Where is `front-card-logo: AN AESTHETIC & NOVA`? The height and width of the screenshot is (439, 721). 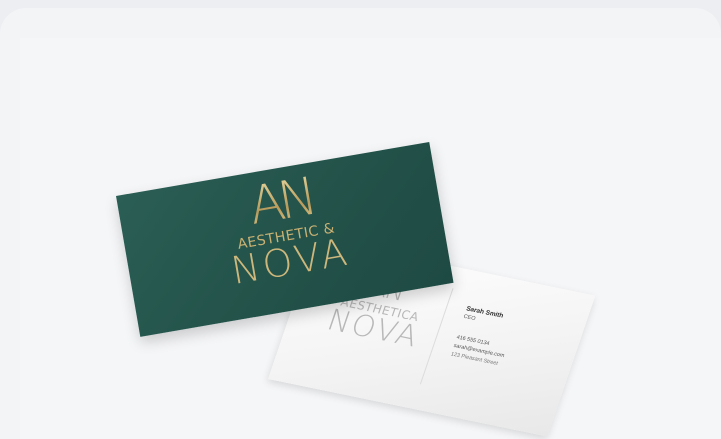
front-card-logo: AN AESTHETIC & NOVA is located at coordinates (285, 229).